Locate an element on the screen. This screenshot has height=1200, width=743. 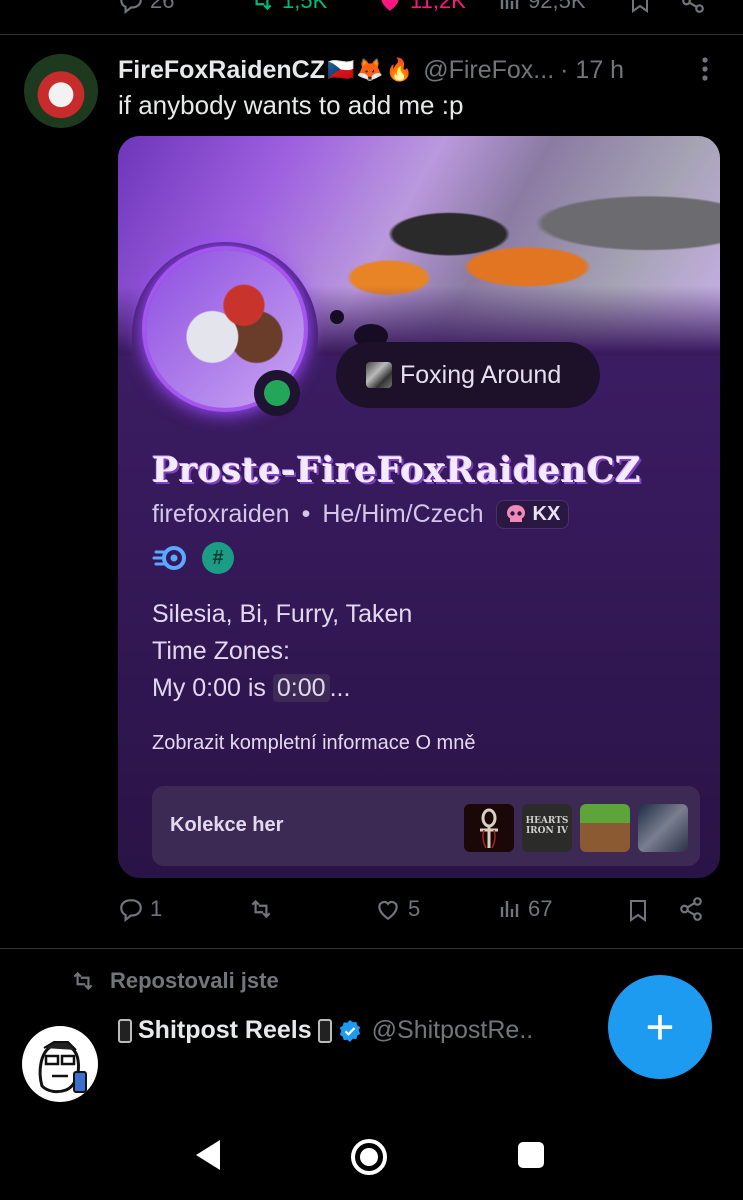
plus-icon: + is located at coordinates (660, 1027).